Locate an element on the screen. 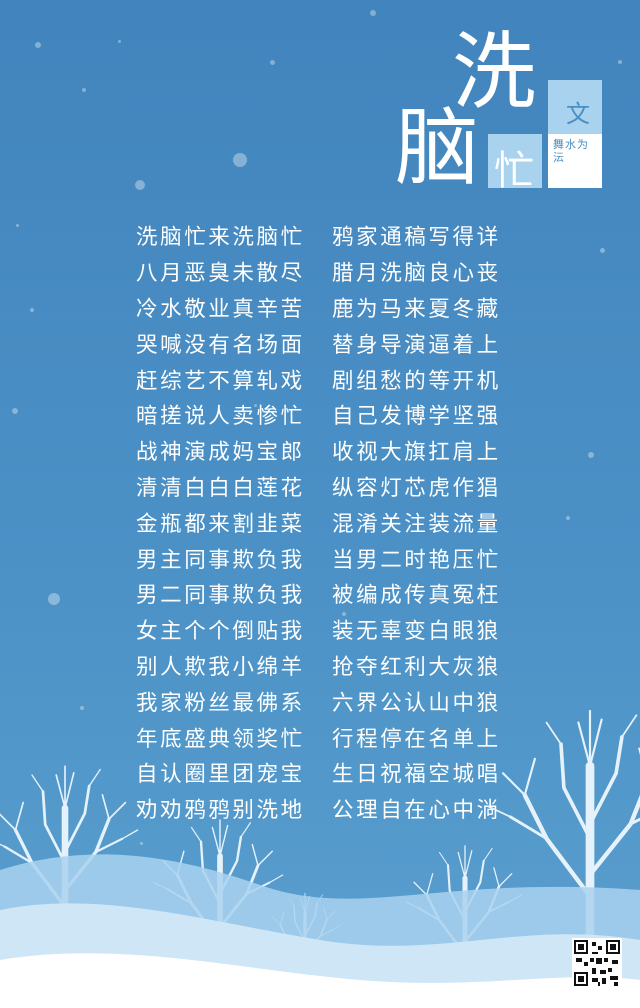 Image resolution: width=640 pixels, height=1008 pixels. title-char-busy: 忙 is located at coordinates (514, 171).